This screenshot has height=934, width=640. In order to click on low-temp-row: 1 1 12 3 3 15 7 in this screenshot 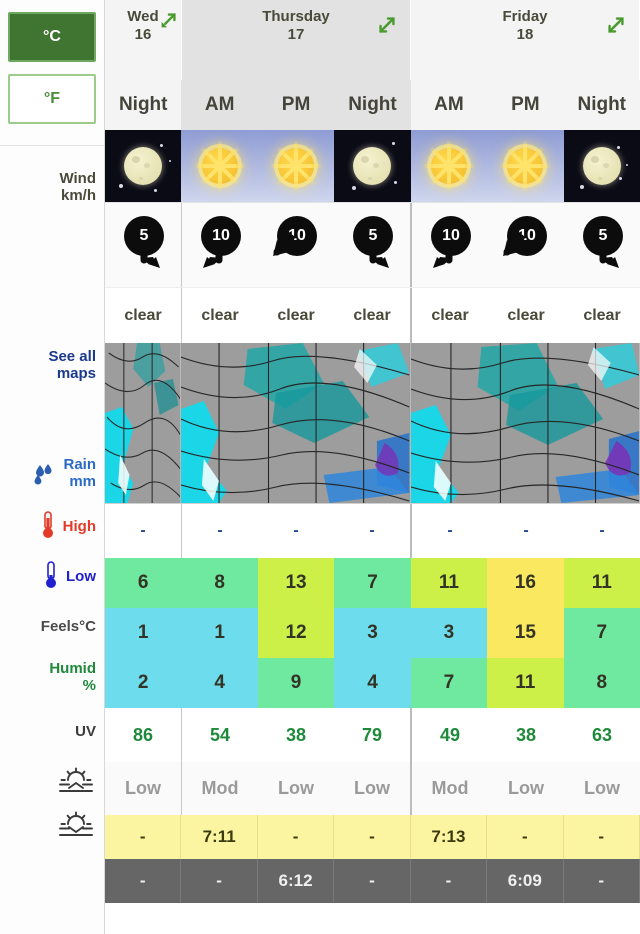, I will do `click(372, 633)`.